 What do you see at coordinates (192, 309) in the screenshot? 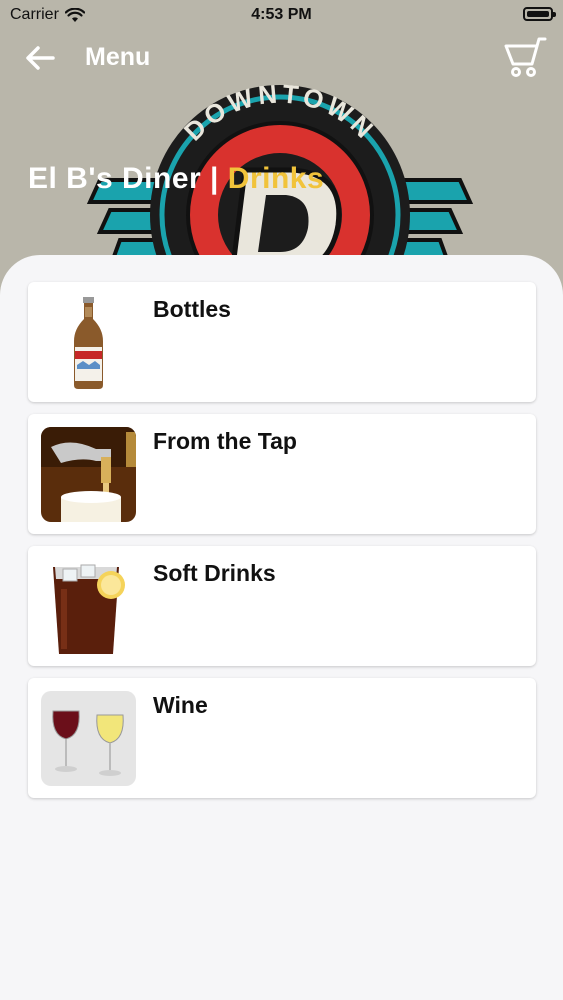
I see `category-label: Bottles` at bounding box center [192, 309].